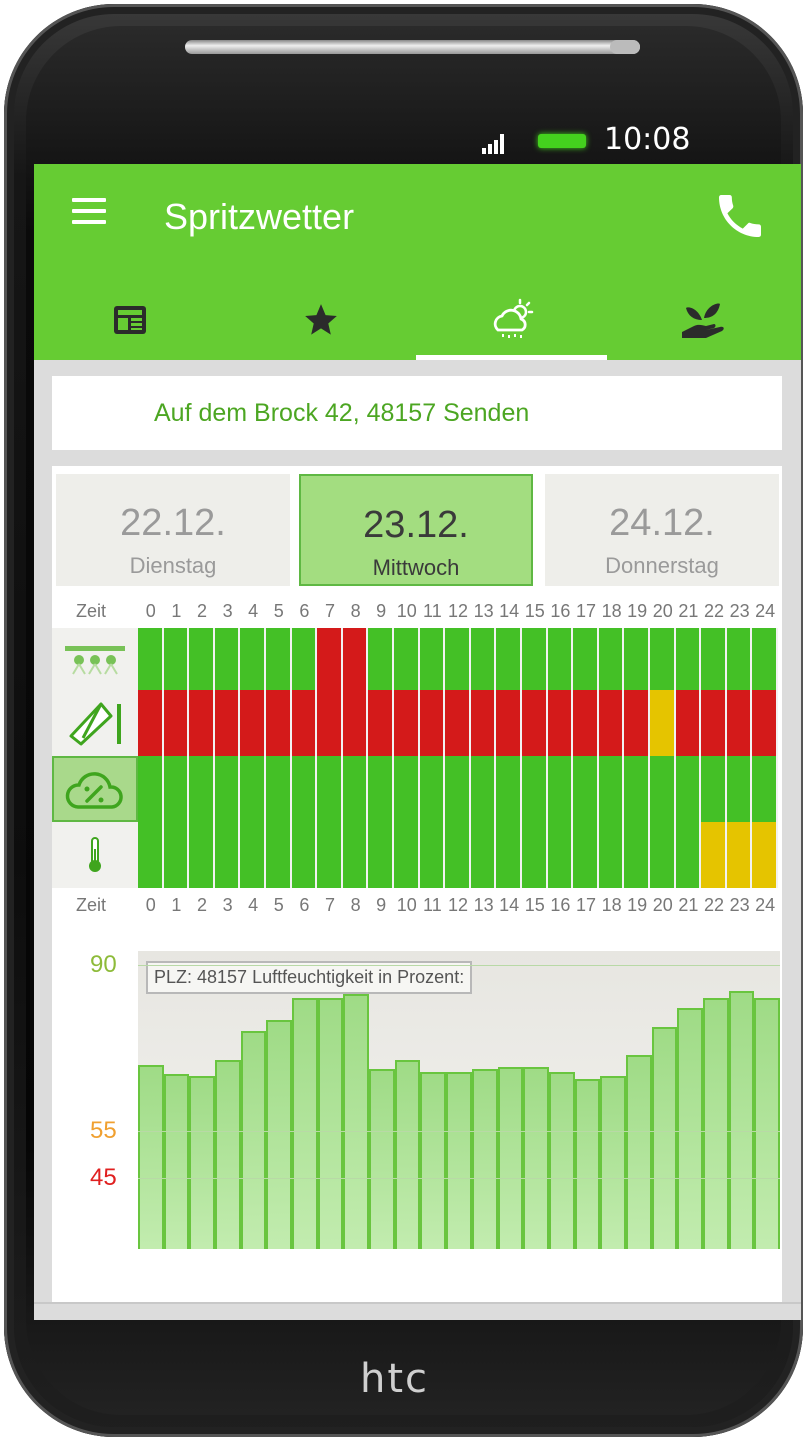 This screenshot has height=1441, width=807. I want to click on tab-plant-care, so click(702, 320).